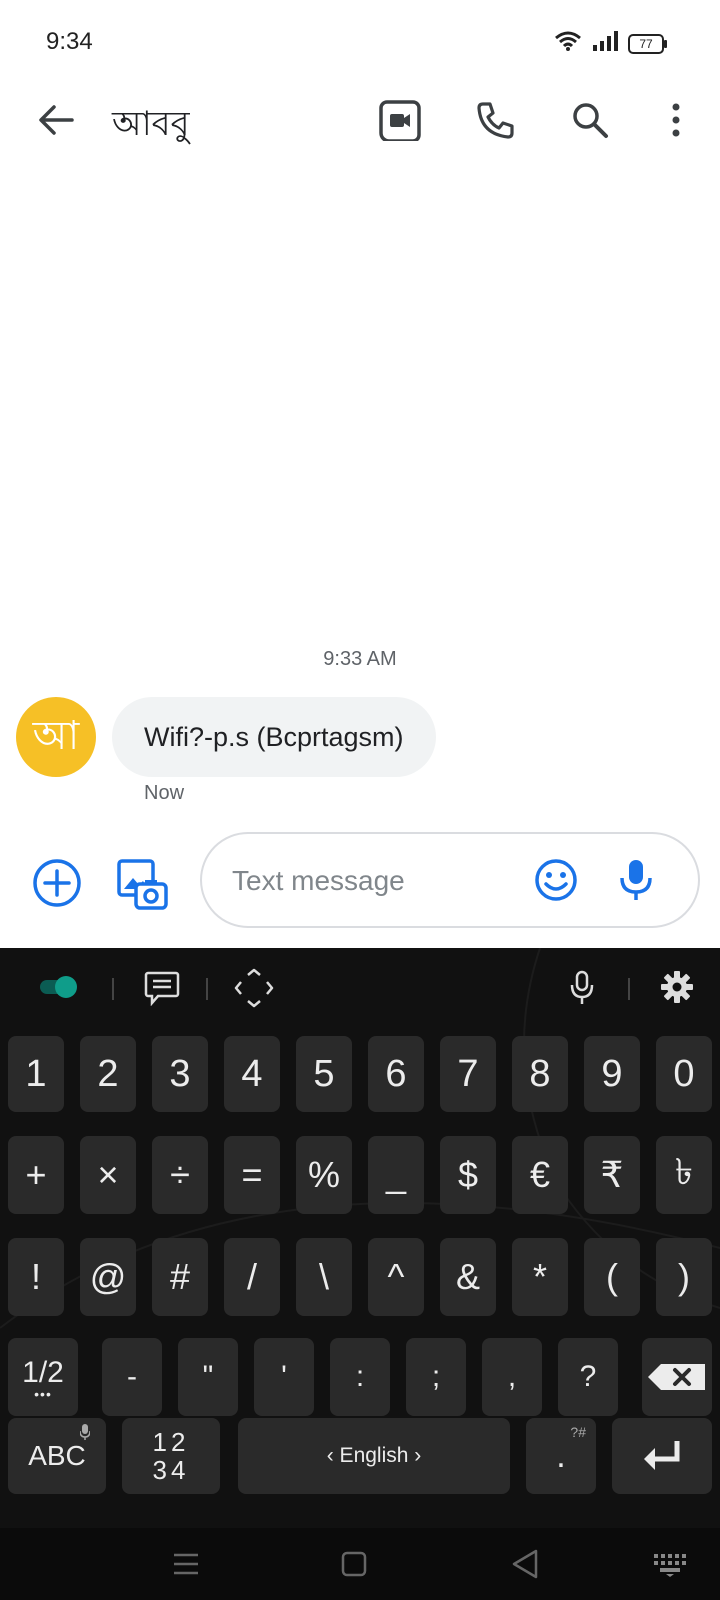 The image size is (720, 1600). I want to click on key-backslash: \, so click(324, 1277).